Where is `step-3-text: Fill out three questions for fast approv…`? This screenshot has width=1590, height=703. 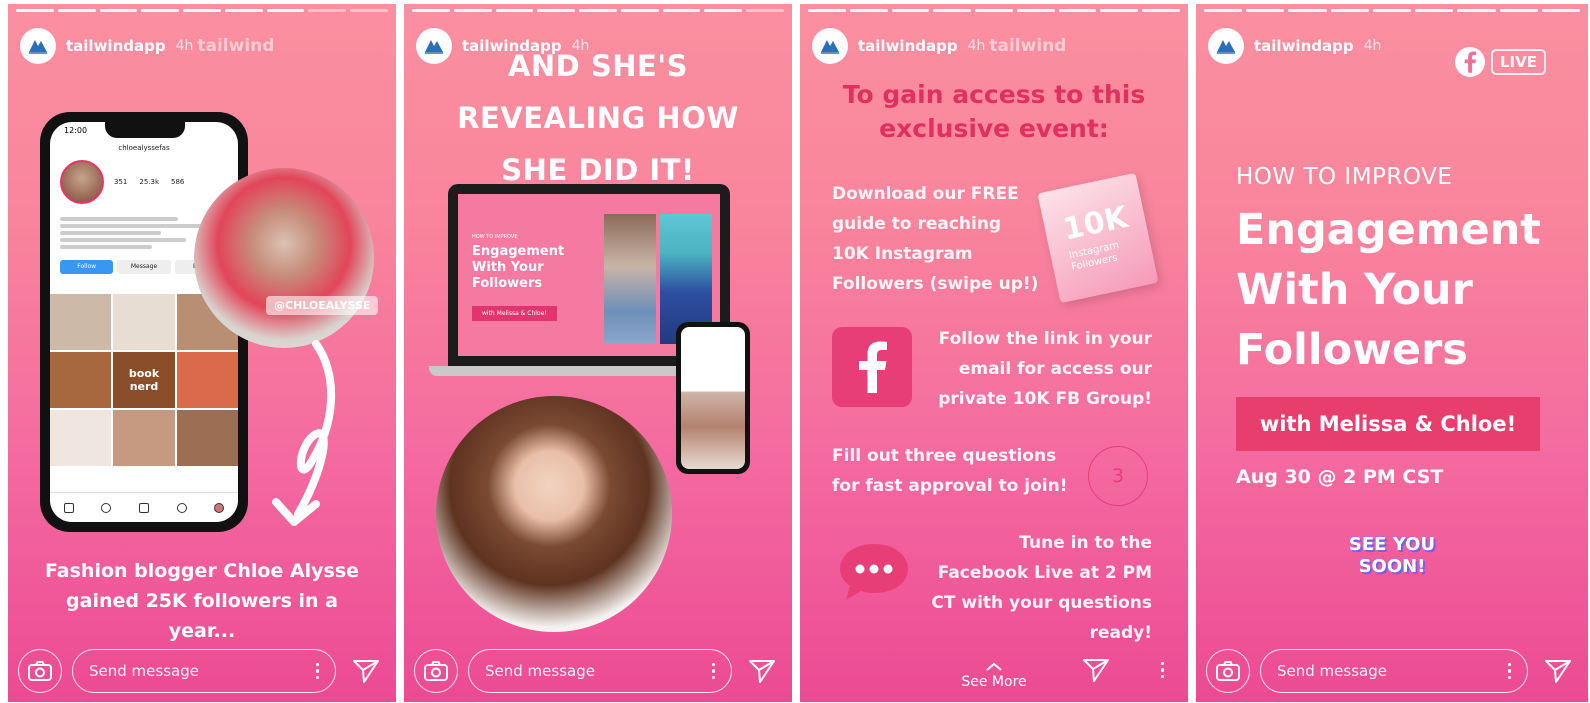
step-3-text: Fill out three questions for fast approv… is located at coordinates (950, 471).